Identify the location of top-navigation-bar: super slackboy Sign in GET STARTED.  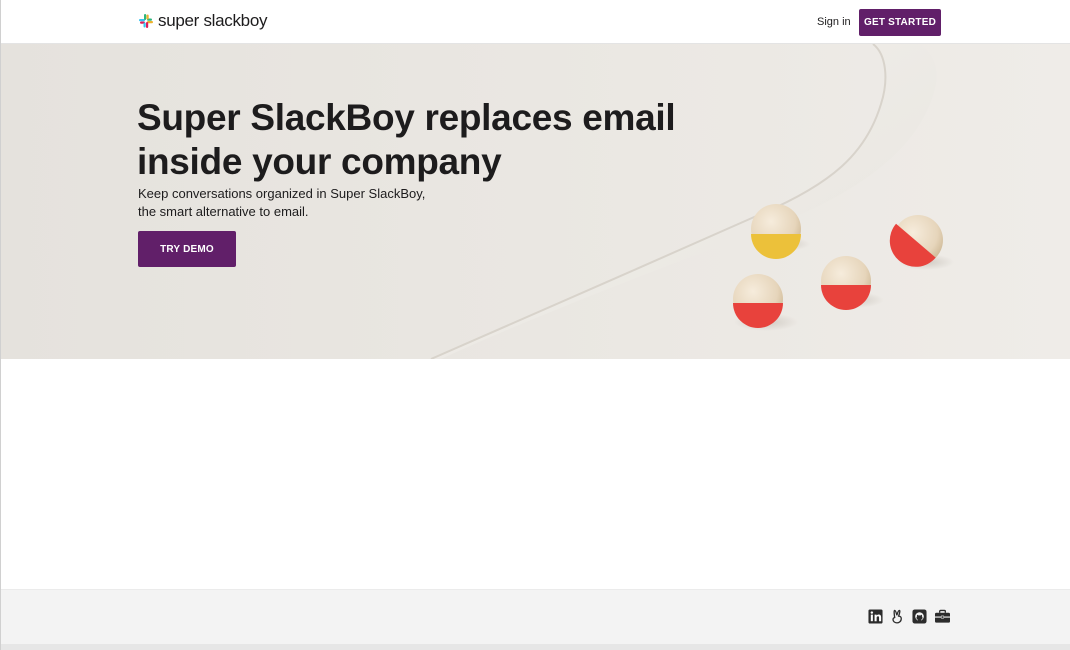
(535, 22).